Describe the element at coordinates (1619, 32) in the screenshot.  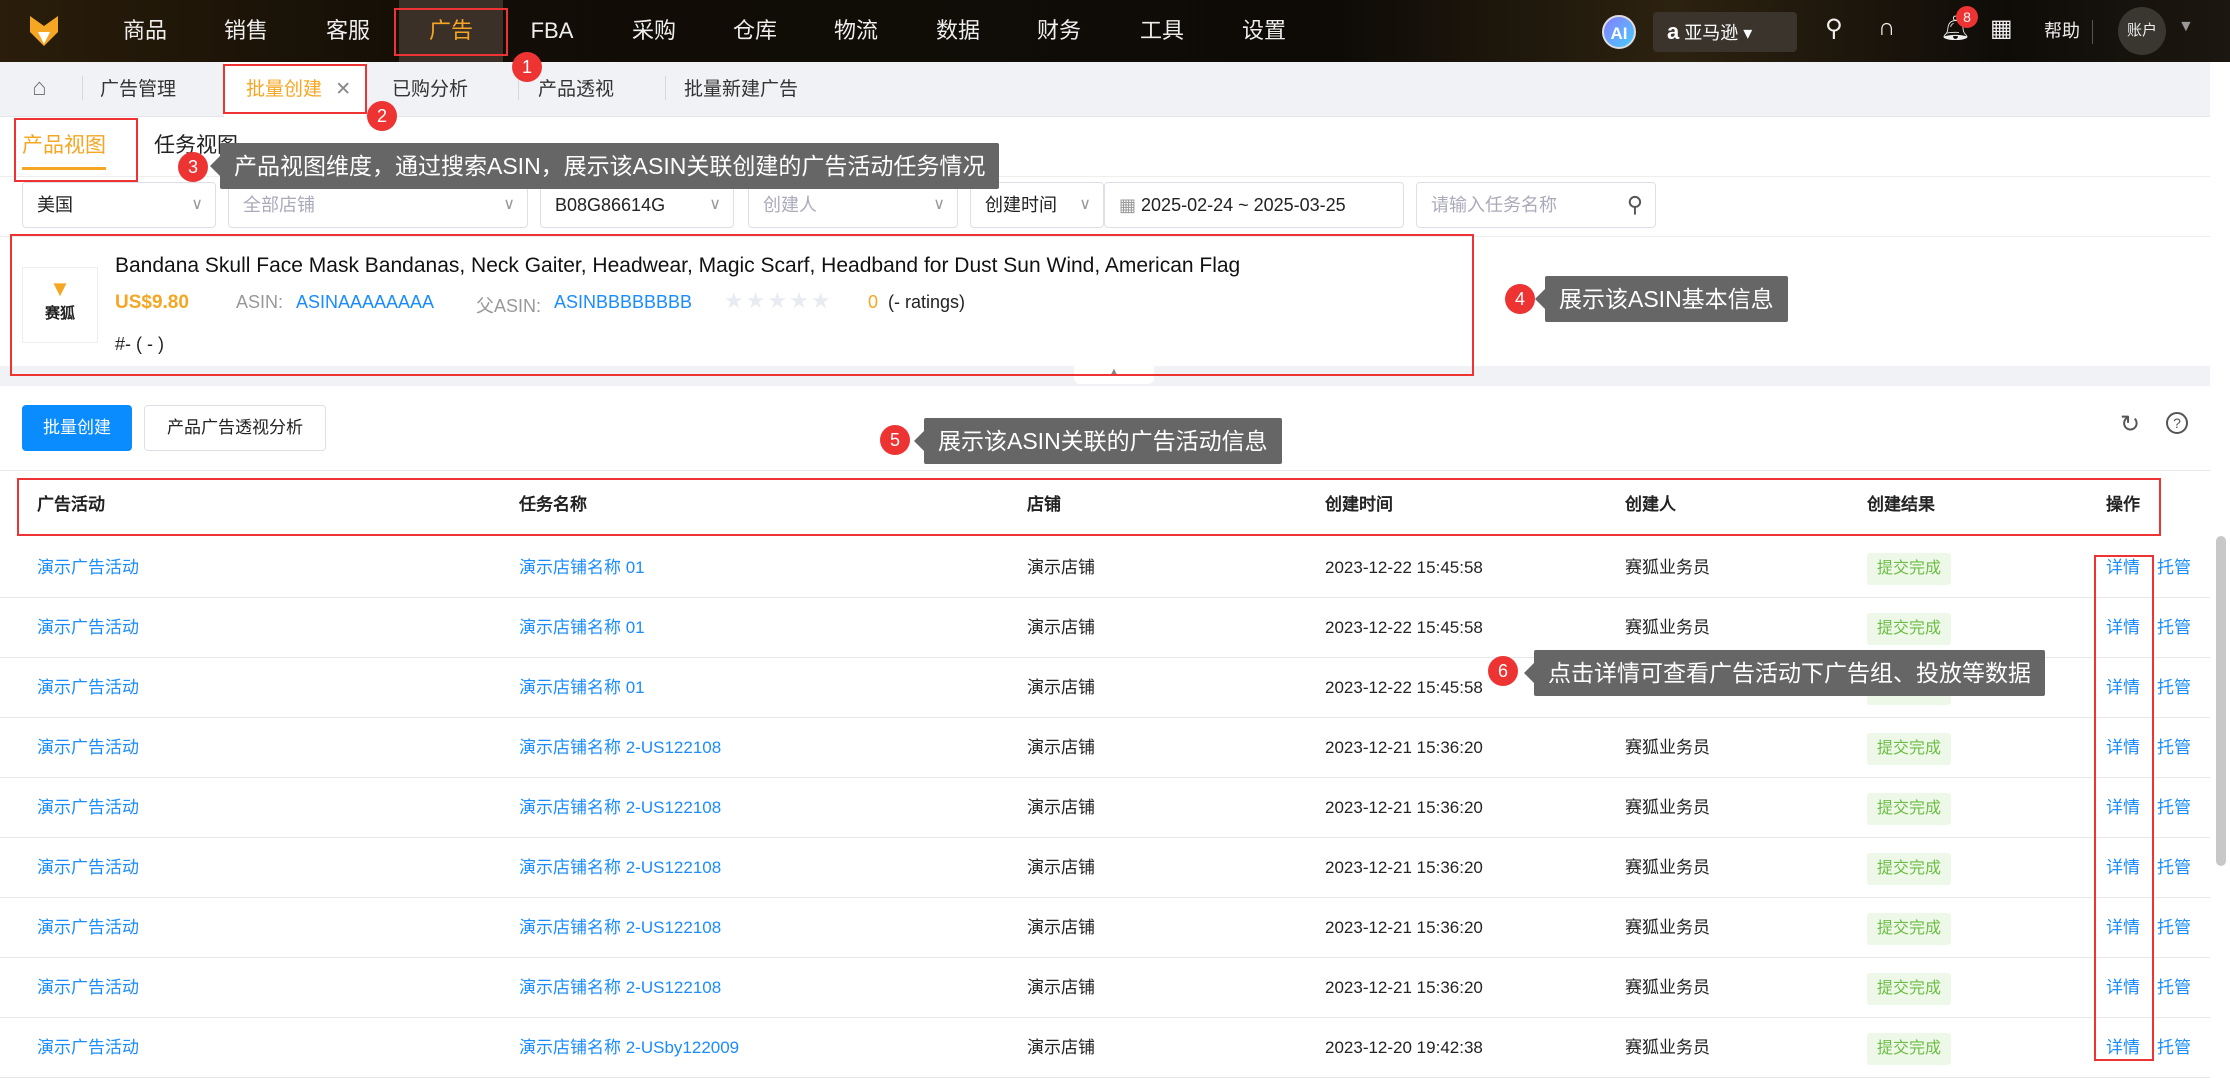
I see `ai-button: AI` at that location.